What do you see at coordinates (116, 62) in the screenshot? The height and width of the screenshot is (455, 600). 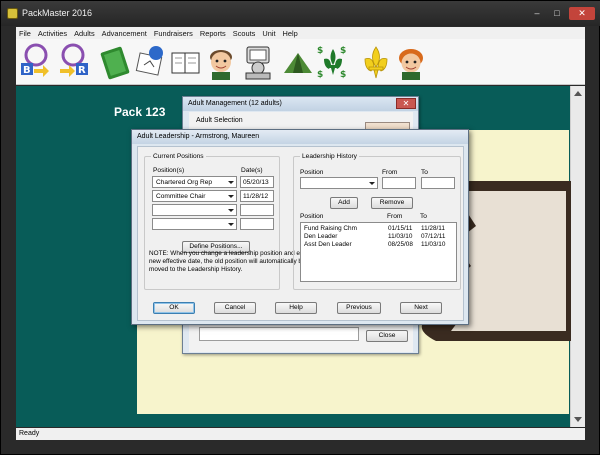 I see `notebook-icon` at bounding box center [116, 62].